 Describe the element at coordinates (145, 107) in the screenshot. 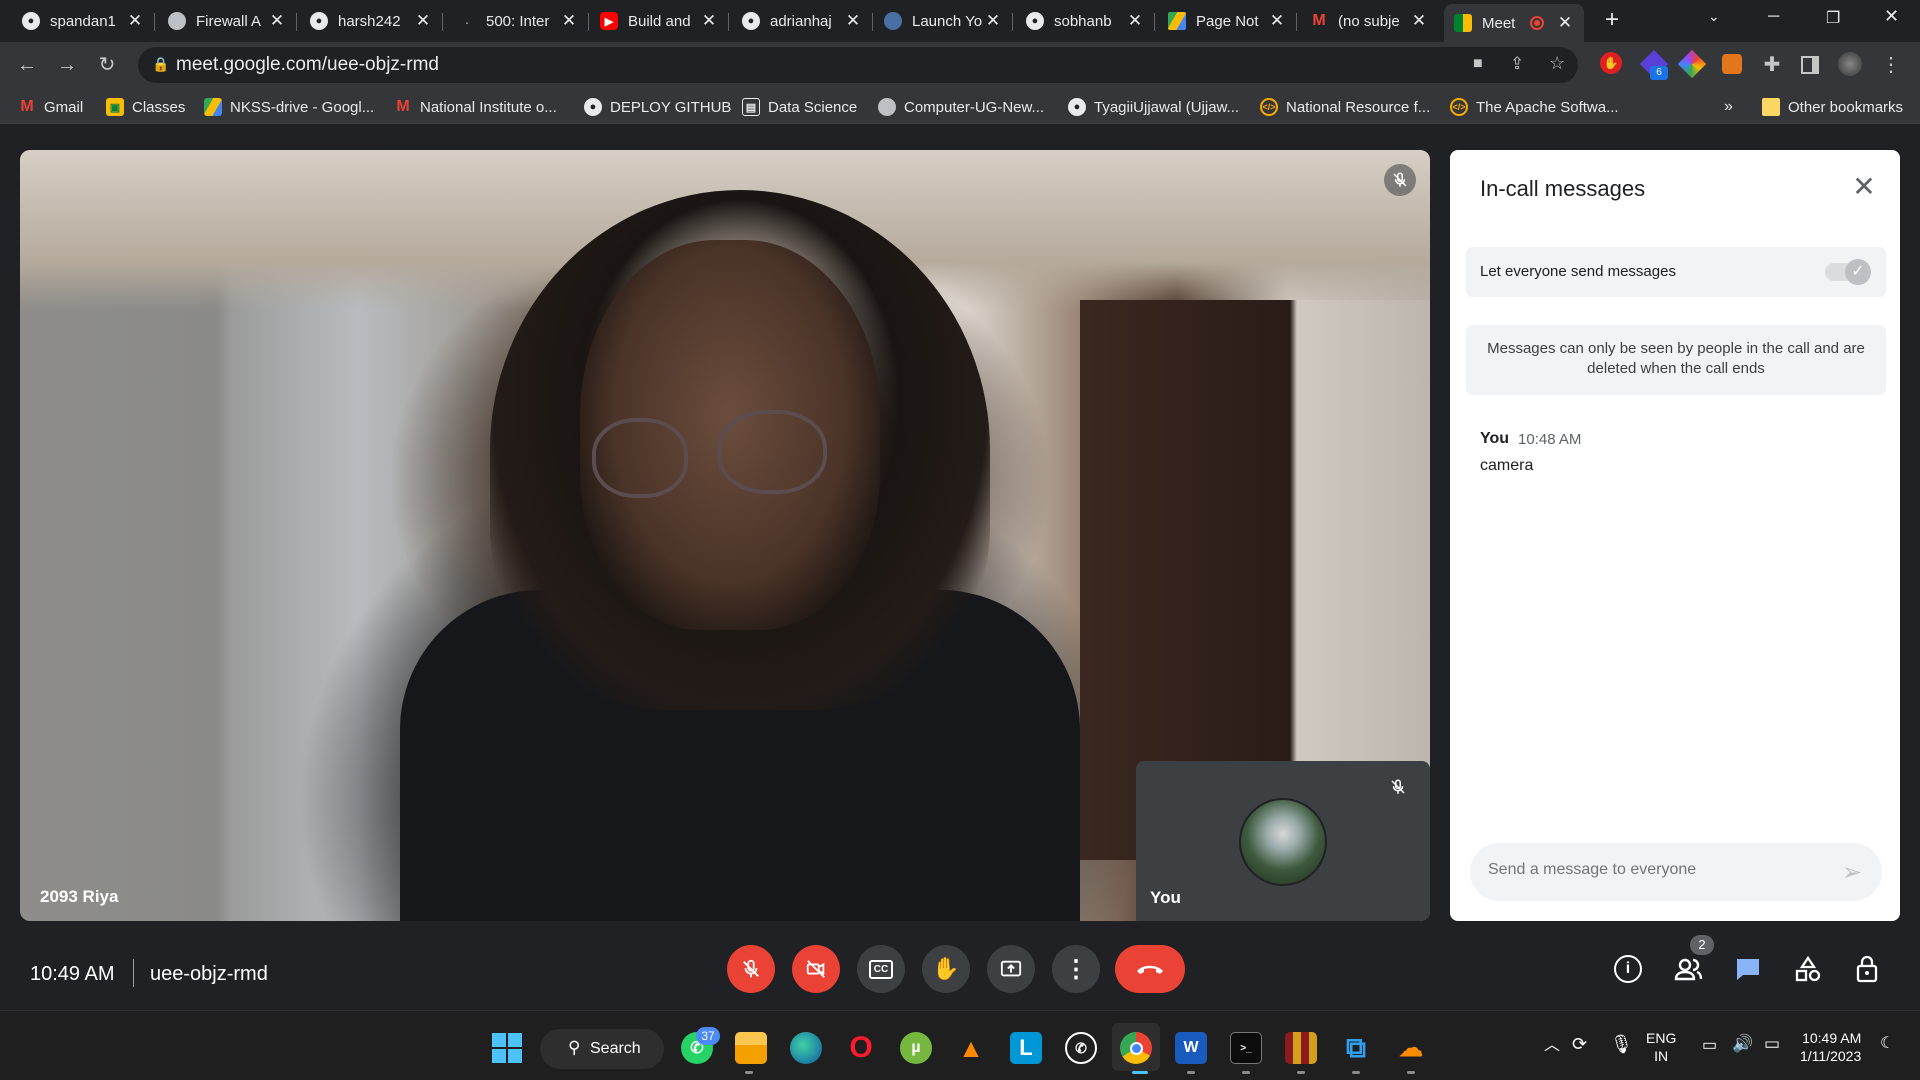

I see `bookmark-classes: ▣ Classes` at that location.